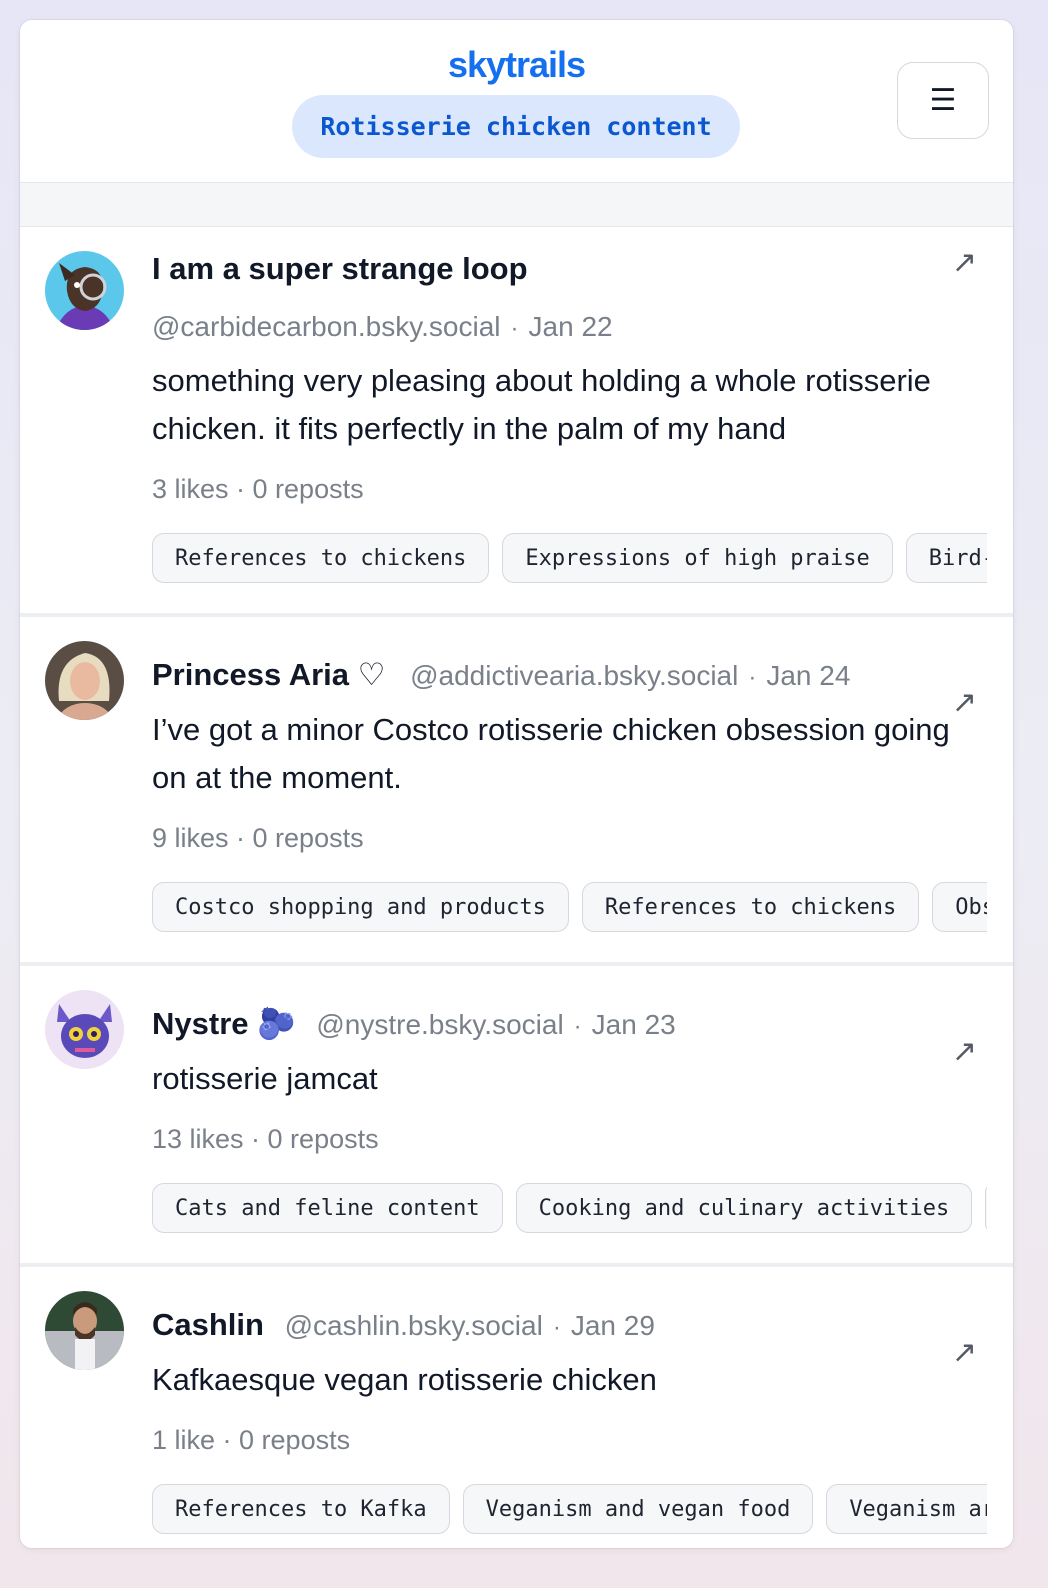  I want to click on post-stats: 13 likes · 0 reposts, so click(265, 1139).